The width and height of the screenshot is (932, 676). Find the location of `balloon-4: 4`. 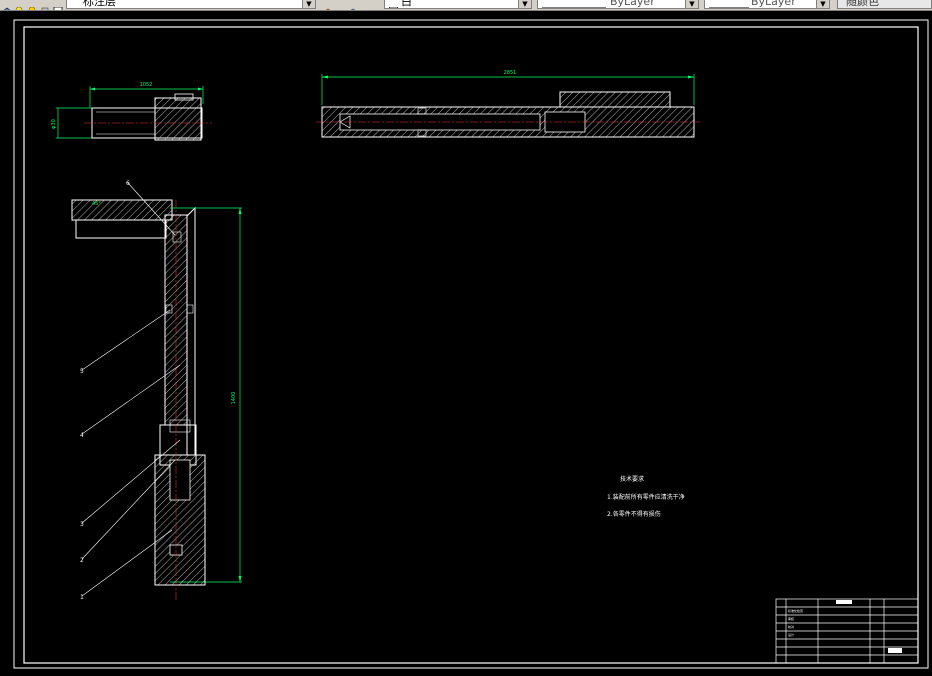

balloon-4: 4 is located at coordinates (82, 435).